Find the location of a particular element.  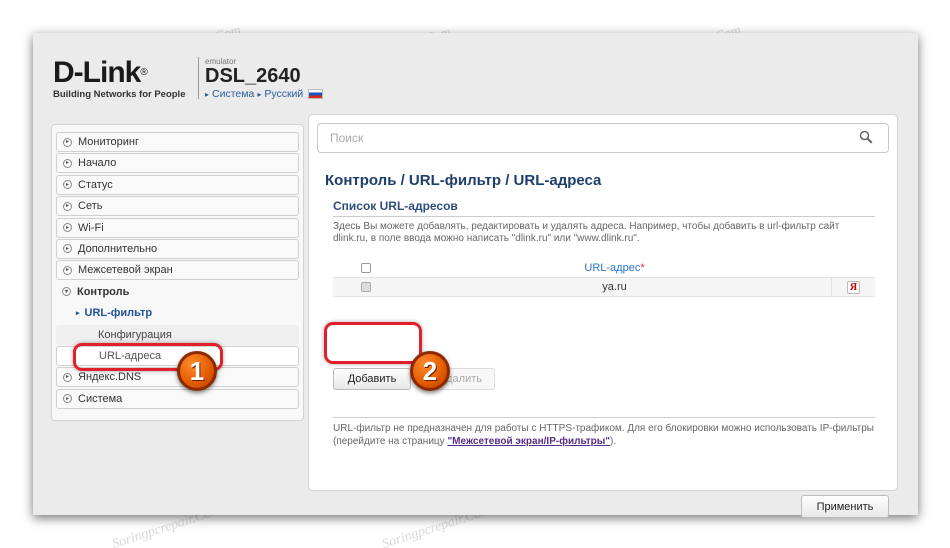

add-button: Добавить is located at coordinates (372, 379).